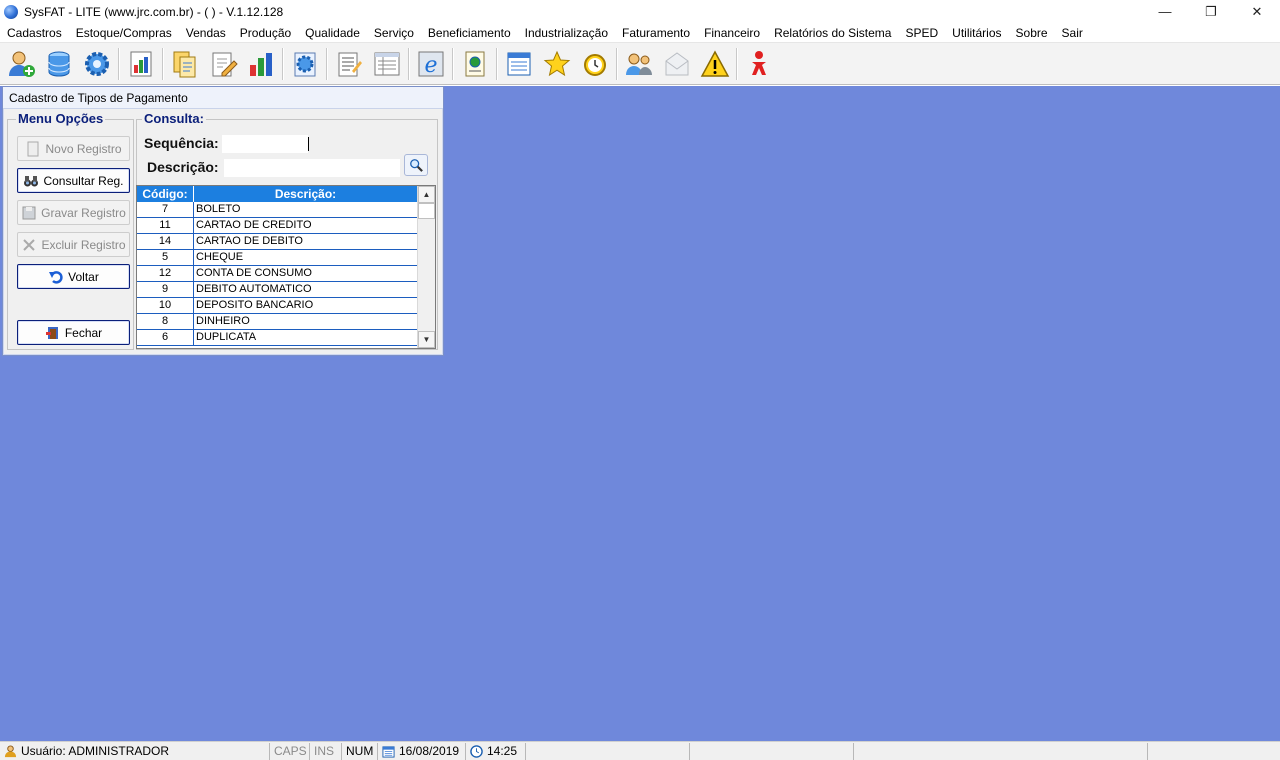 The width and height of the screenshot is (1280, 760). I want to click on table-row: 8 DINHEIRO, so click(277, 322).